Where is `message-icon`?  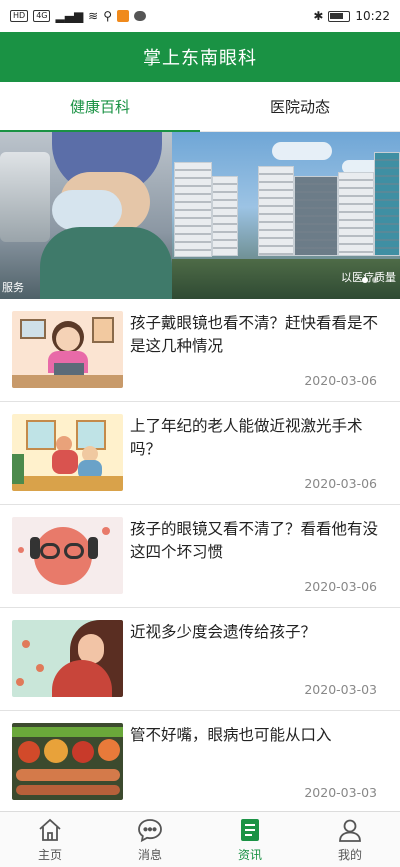 message-icon is located at coordinates (150, 830).